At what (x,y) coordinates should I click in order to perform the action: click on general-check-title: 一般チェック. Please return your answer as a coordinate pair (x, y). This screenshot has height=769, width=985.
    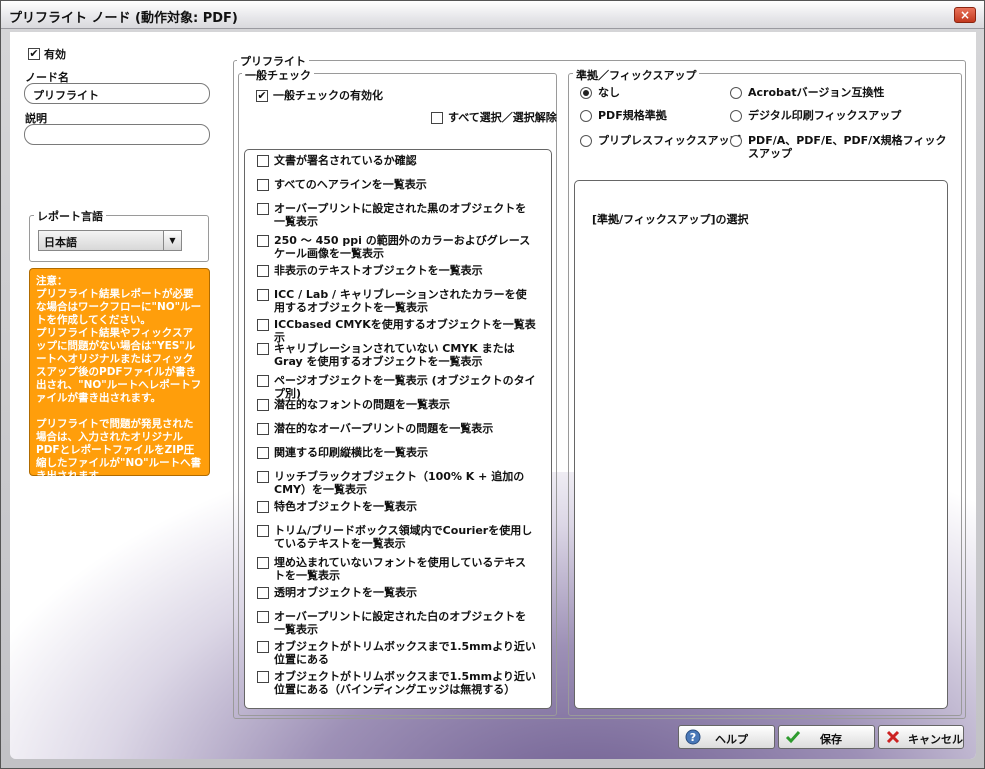
    Looking at the image, I should click on (278, 75).